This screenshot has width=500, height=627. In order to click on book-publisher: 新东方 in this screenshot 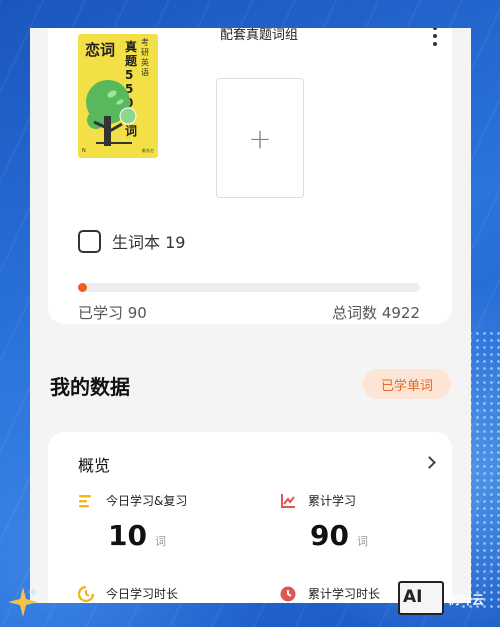, I will do `click(148, 150)`.